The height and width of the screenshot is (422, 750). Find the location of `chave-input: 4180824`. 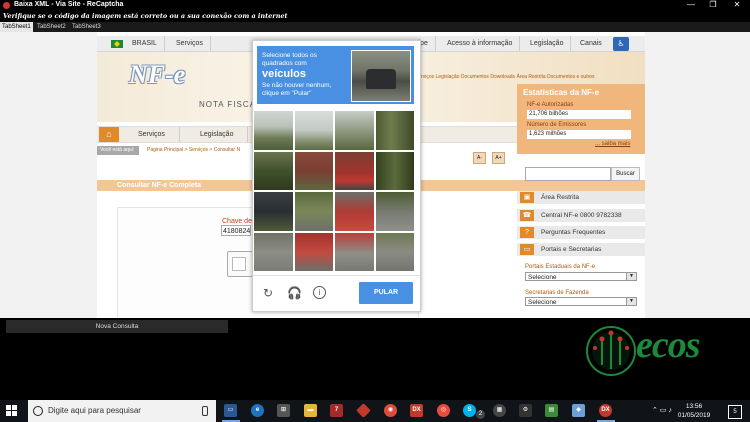

chave-input: 4180824 is located at coordinates (236, 230).